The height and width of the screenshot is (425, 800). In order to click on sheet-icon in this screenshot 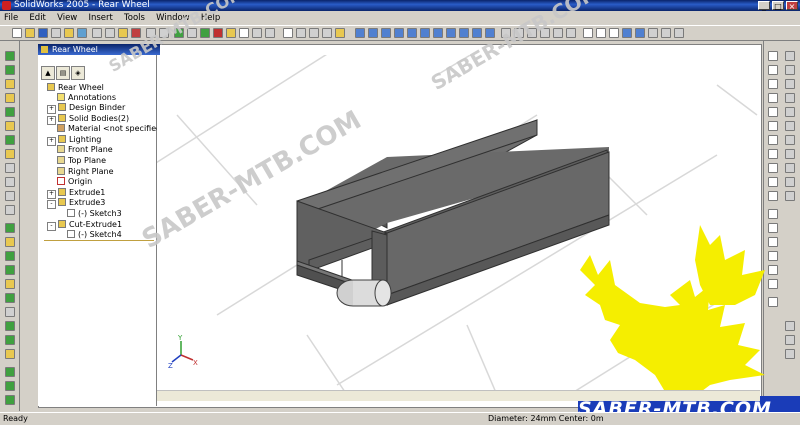, I will do `click(301, 33)`.